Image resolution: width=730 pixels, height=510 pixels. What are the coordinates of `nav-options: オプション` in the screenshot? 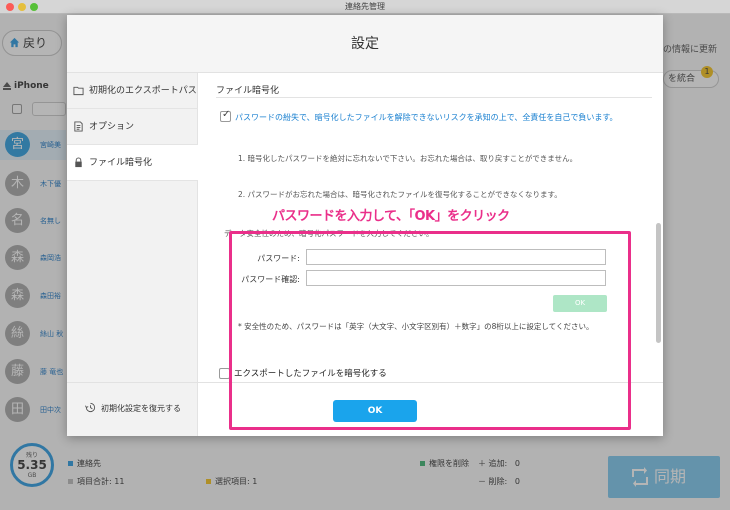 It's located at (132, 127).